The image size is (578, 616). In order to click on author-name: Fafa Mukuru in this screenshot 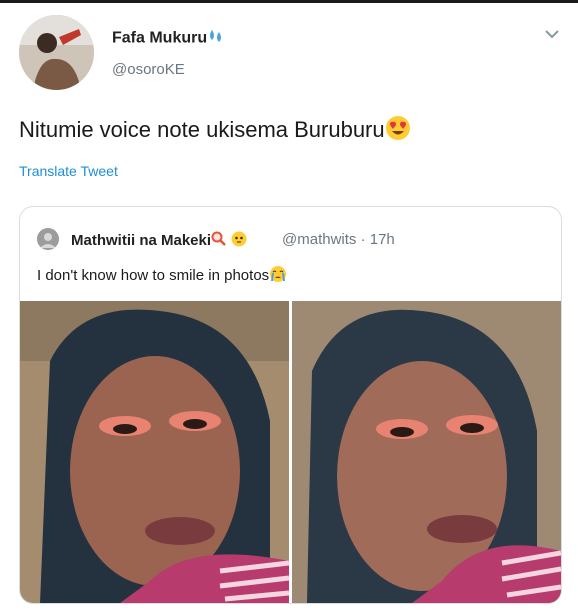, I will do `click(168, 38)`.